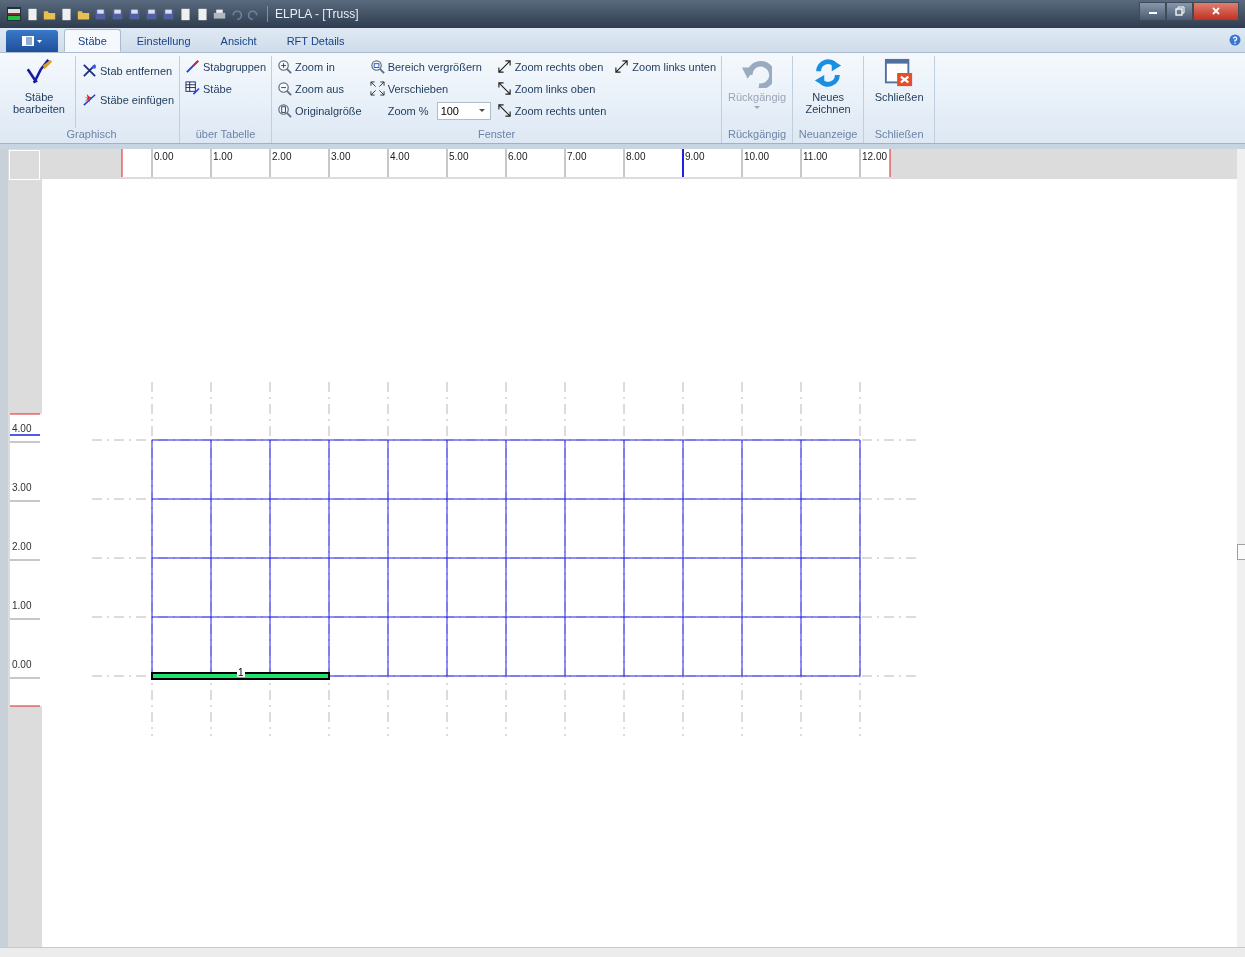  Describe the element at coordinates (1235, 40) in the screenshot. I see `help-icon` at that location.